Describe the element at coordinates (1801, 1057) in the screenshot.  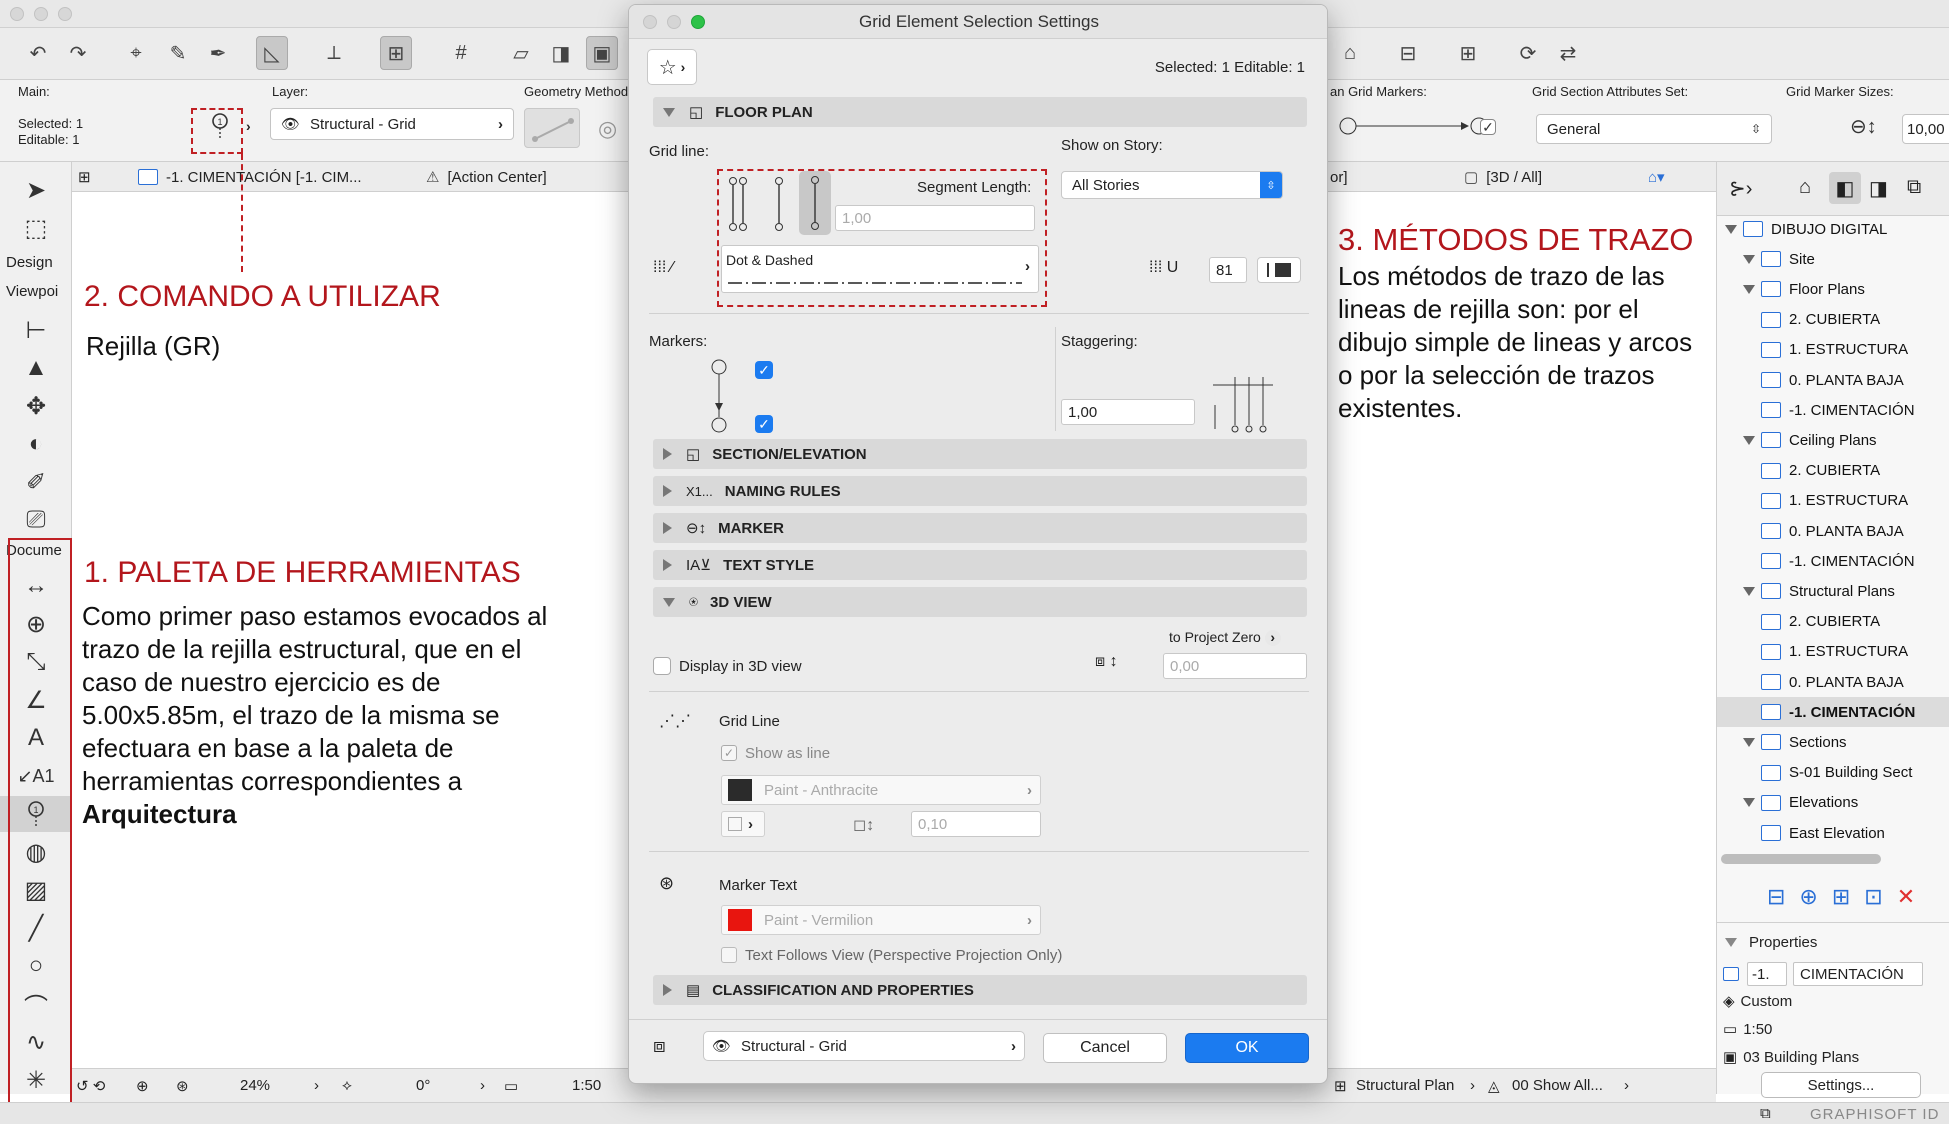
I see `property-set: 03 Building Plans` at that location.